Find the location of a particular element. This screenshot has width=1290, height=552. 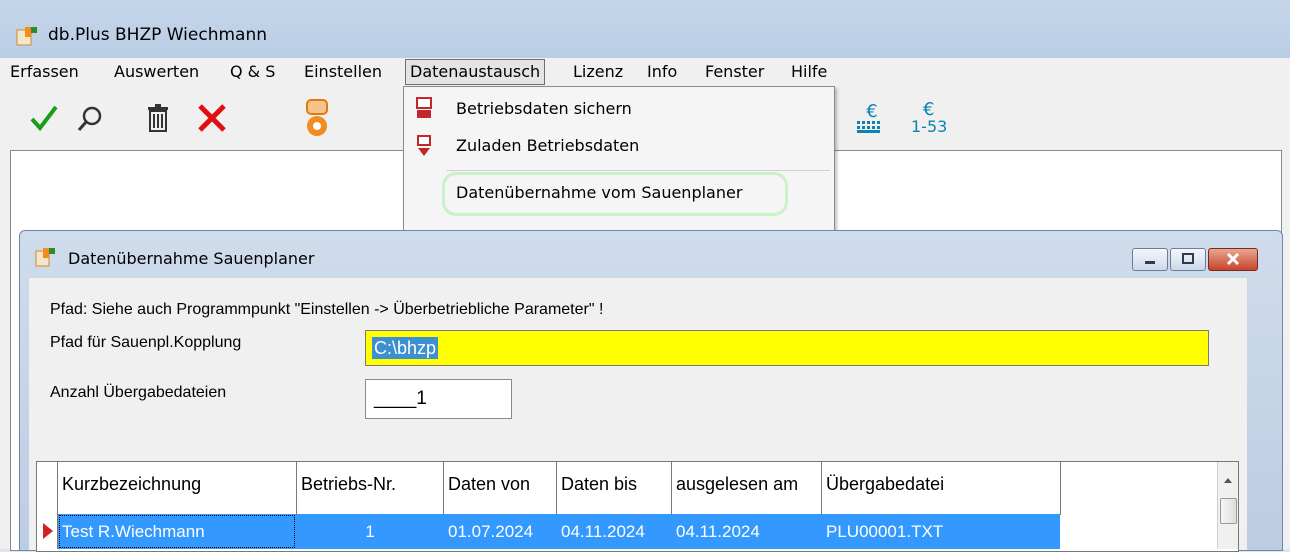

col-header-kurzbezeichnung: Kurzbezeichnung is located at coordinates (177, 488).